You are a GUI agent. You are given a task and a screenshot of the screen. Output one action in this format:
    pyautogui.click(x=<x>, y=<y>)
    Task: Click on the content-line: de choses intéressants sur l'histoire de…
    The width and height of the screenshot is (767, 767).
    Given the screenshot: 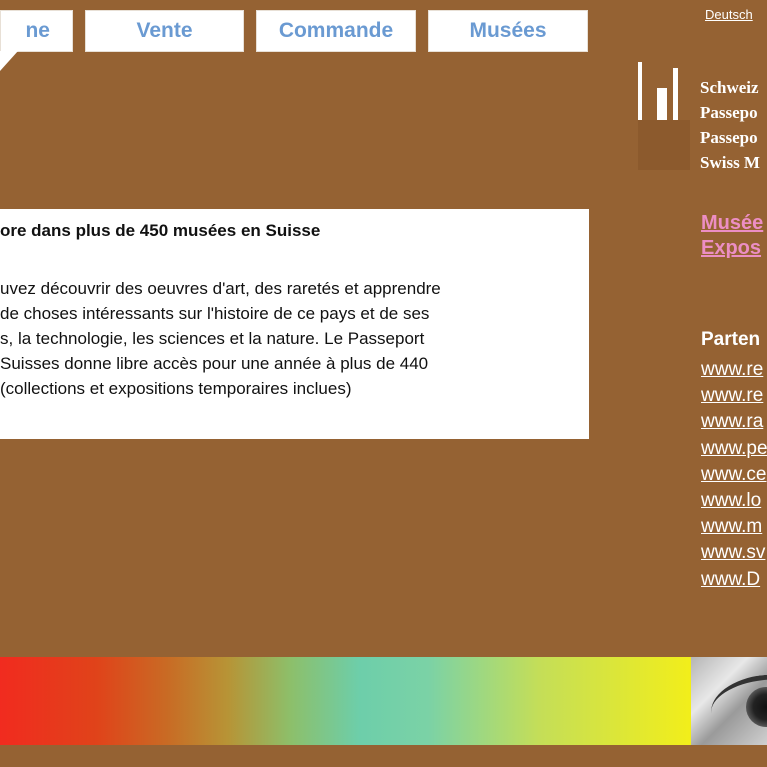 What is the action you would take?
    pyautogui.click(x=215, y=313)
    